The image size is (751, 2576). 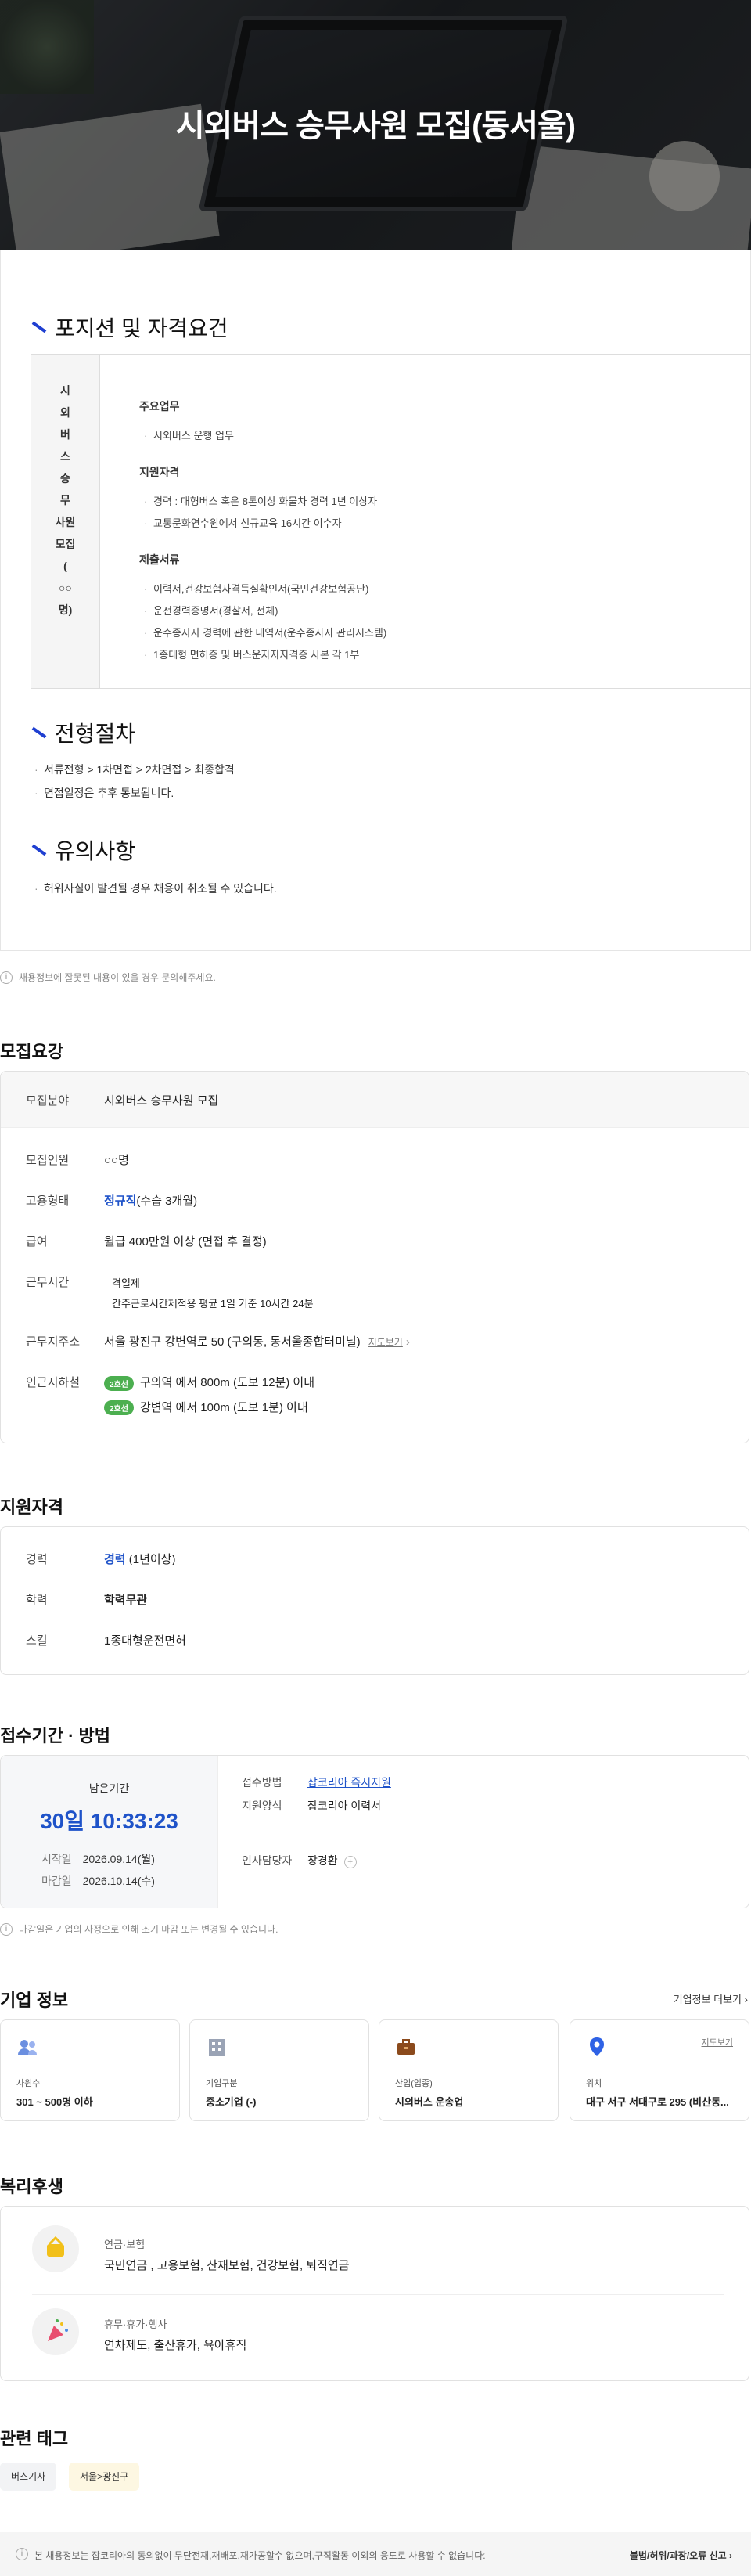 What do you see at coordinates (350, 1862) in the screenshot?
I see `plus-icon: +` at bounding box center [350, 1862].